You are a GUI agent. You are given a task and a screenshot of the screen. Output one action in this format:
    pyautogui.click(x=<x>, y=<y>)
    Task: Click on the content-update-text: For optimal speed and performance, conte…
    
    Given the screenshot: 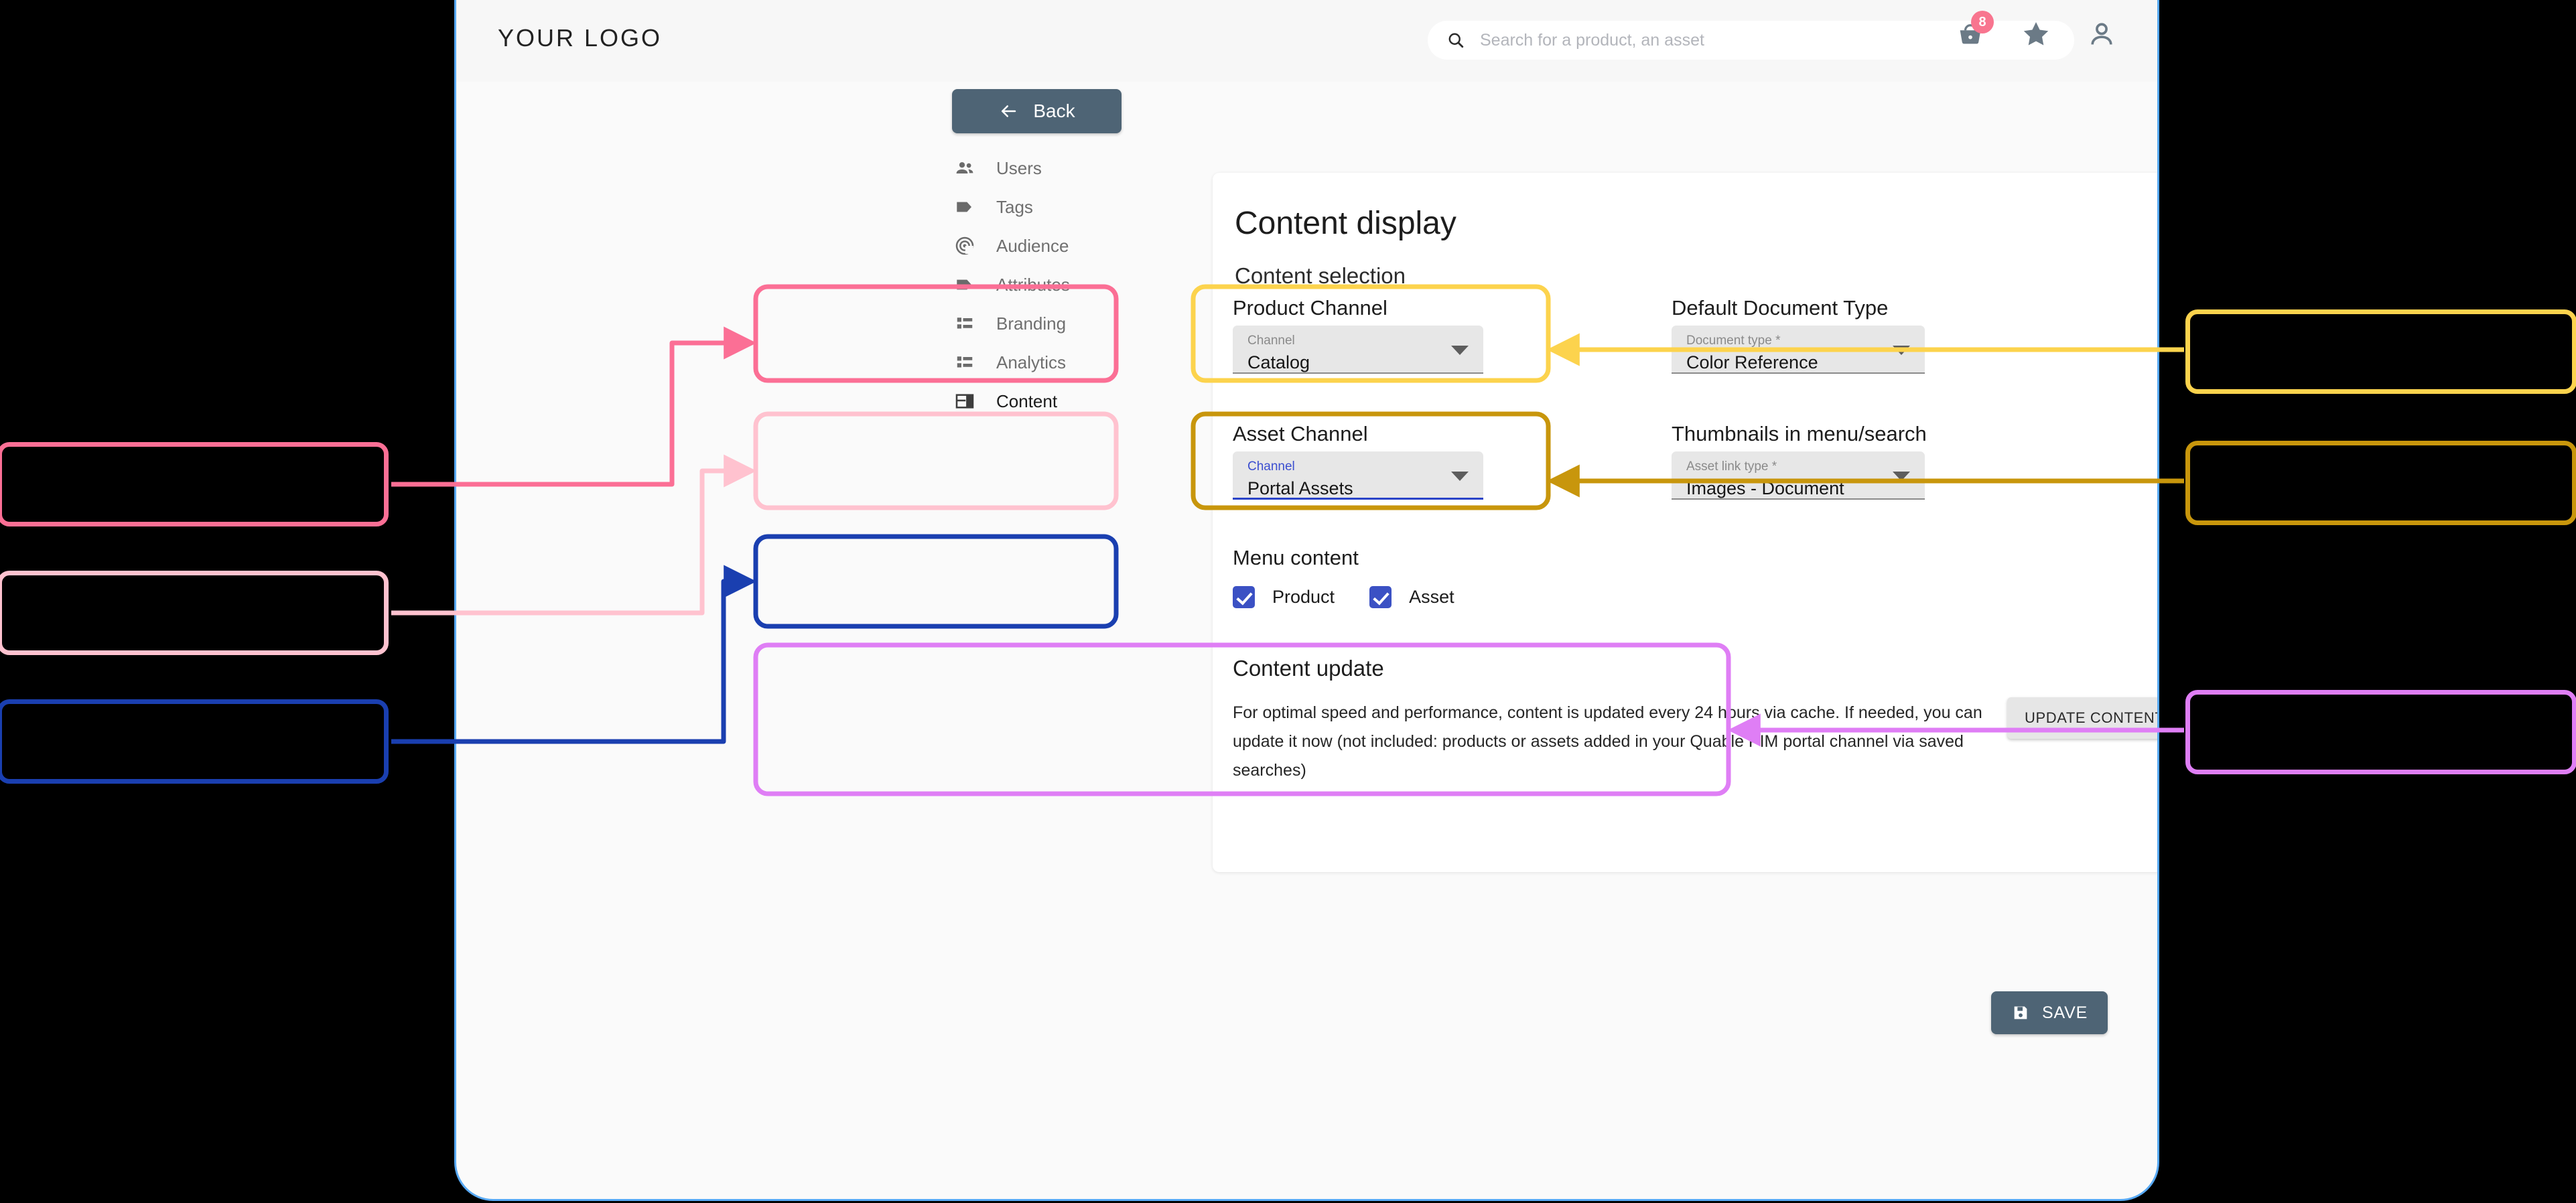 What is the action you would take?
    pyautogui.click(x=1608, y=741)
    